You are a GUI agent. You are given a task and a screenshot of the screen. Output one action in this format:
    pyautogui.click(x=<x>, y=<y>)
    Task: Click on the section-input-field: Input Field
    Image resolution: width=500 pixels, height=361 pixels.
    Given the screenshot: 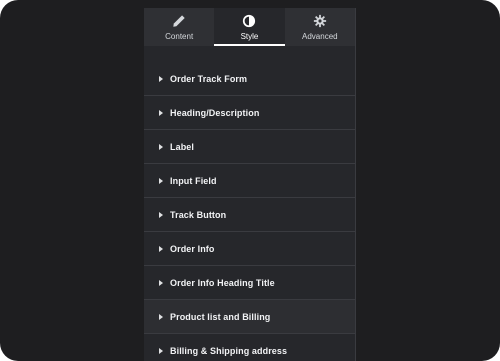 What is the action you would take?
    pyautogui.click(x=249, y=181)
    